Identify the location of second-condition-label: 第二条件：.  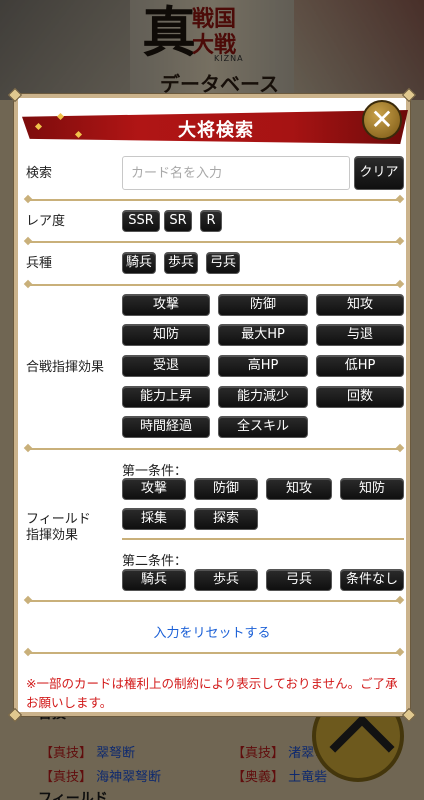
(155, 561).